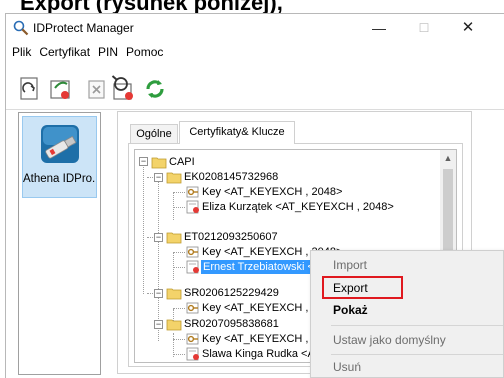  What do you see at coordinates (448, 214) in the screenshot?
I see `scroll-thumb` at bounding box center [448, 214].